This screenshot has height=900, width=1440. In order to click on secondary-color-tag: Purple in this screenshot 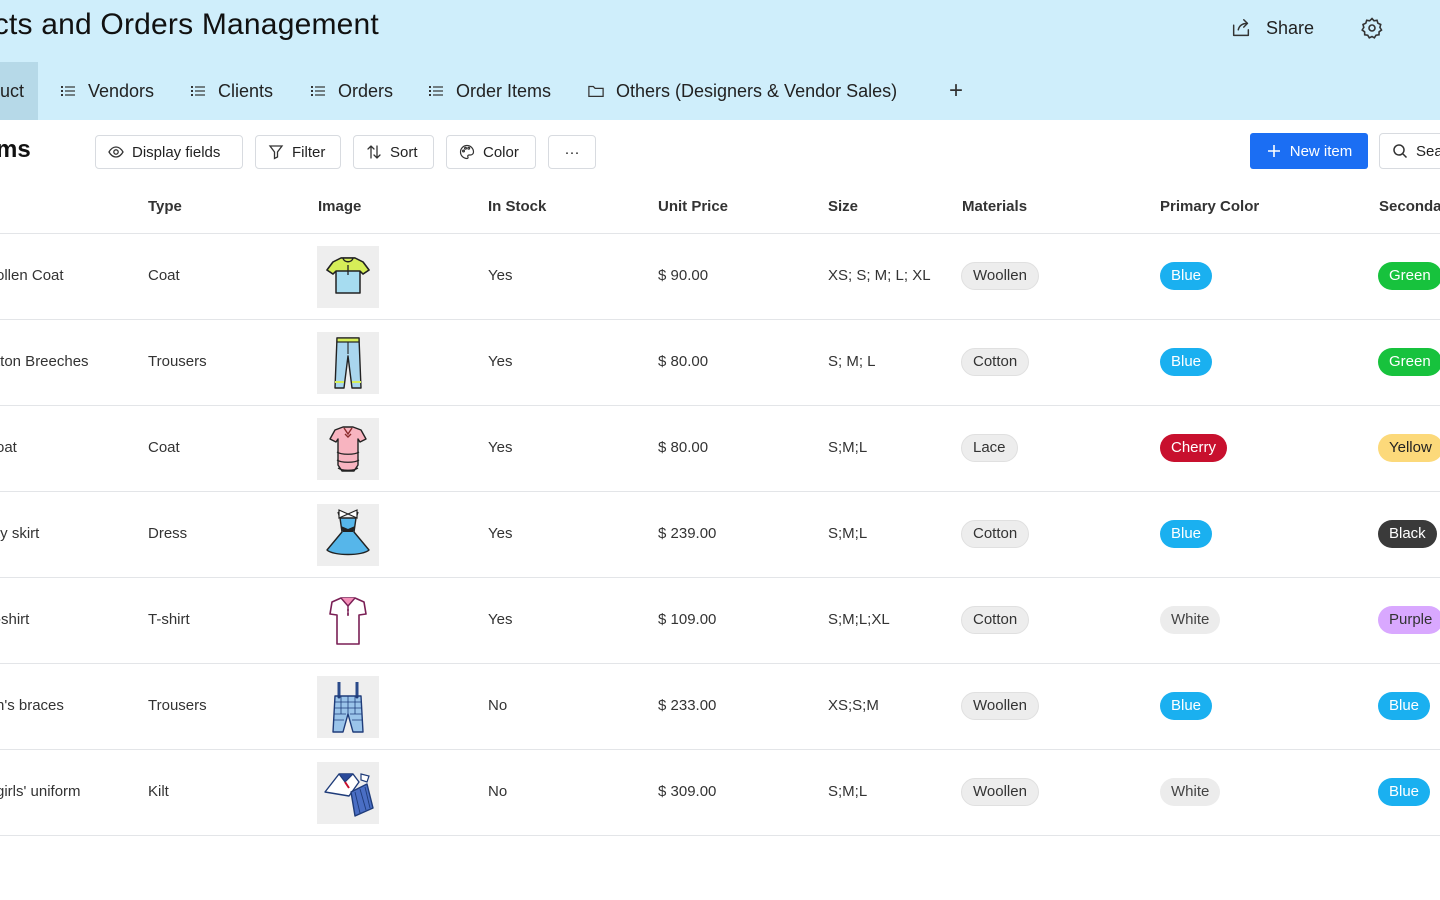, I will do `click(1409, 620)`.